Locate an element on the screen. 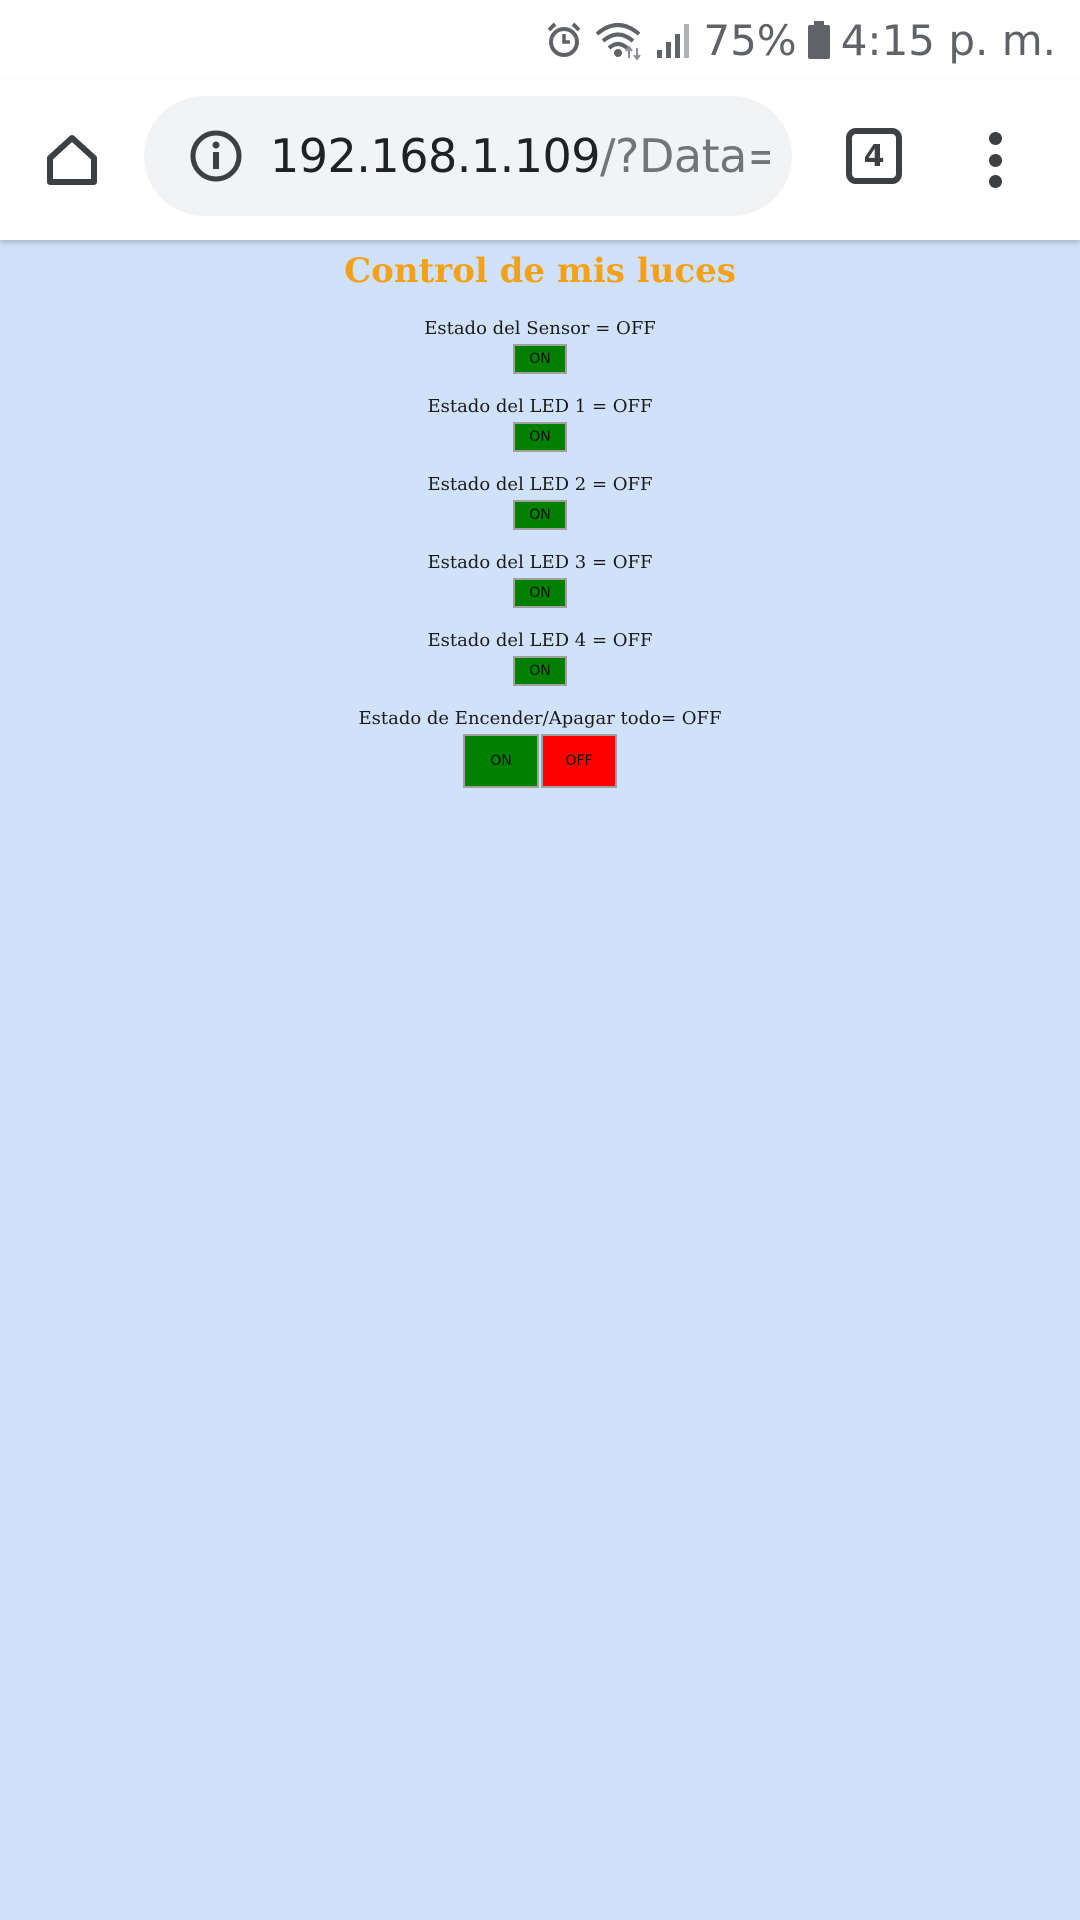  page-title: Control de mis luces is located at coordinates (540, 271).